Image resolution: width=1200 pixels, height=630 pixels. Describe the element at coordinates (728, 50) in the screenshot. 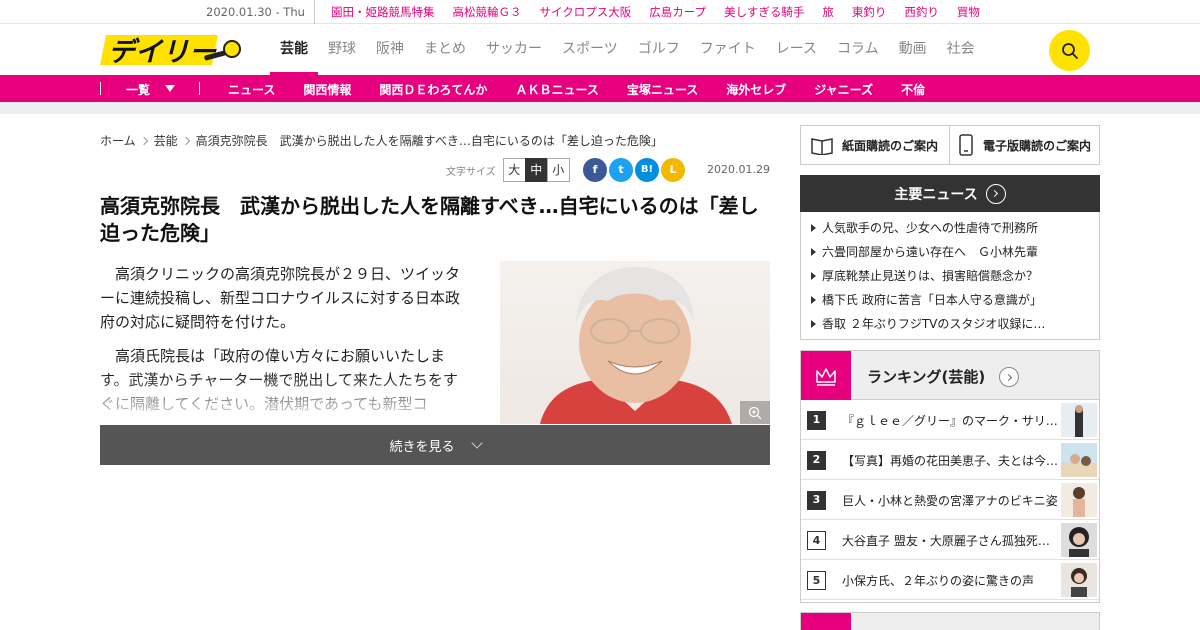

I see `nav-fight: ファイト` at that location.